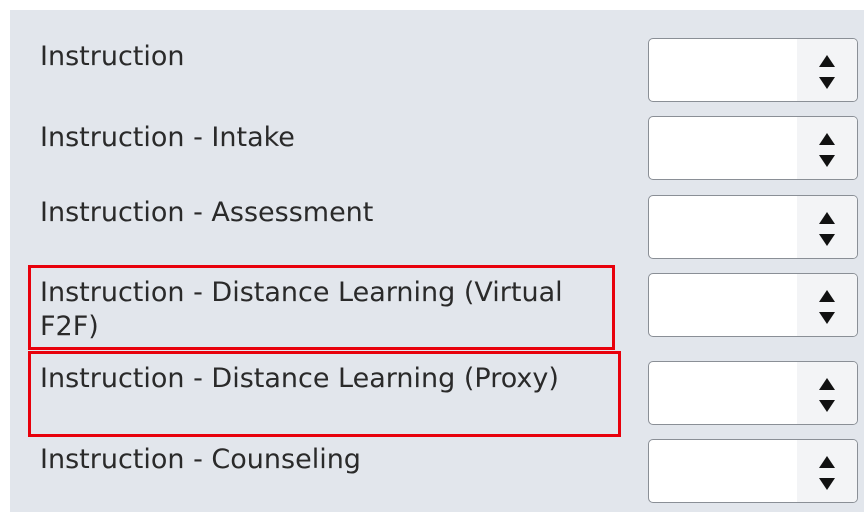  Describe the element at coordinates (207, 212) in the screenshot. I see `row-label-instruction-assessment: Instruction - Assessment` at that location.